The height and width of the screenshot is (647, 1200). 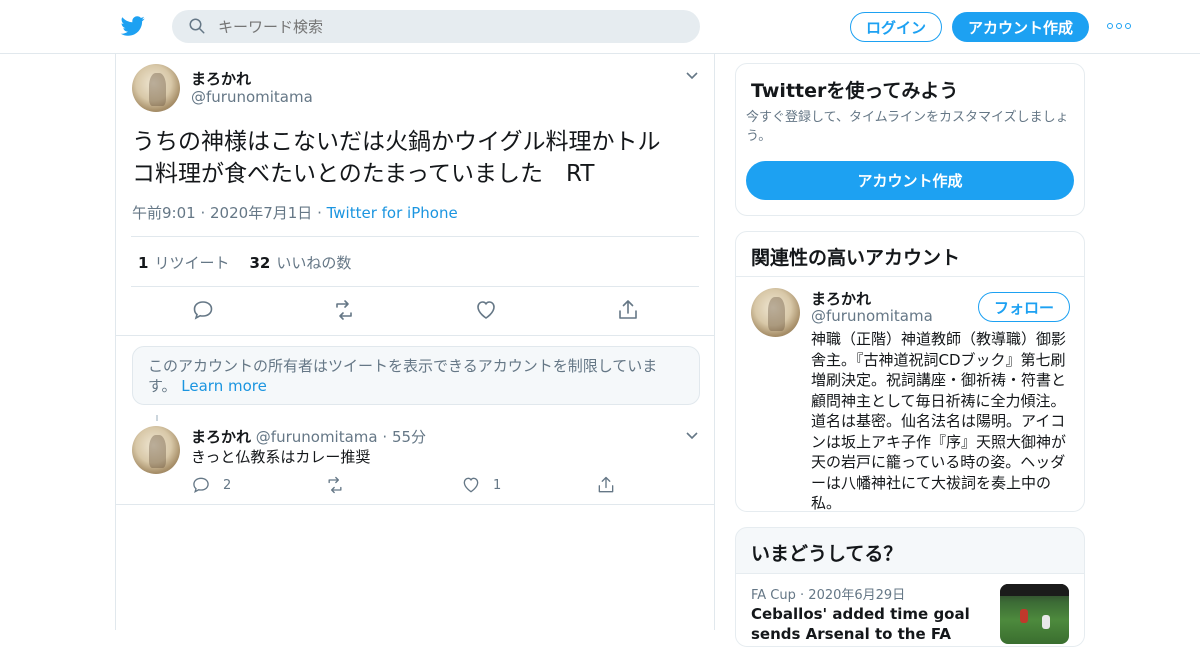 I want to click on reply-text: きっと仏教系はカレー推奨, so click(x=281, y=457).